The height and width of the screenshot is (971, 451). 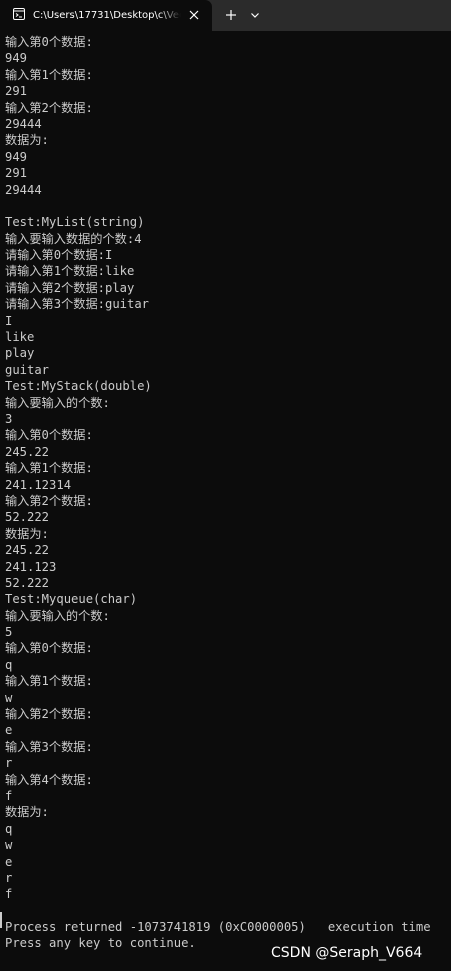 I want to click on console-line: 输入第4个数据:, so click(x=49, y=779).